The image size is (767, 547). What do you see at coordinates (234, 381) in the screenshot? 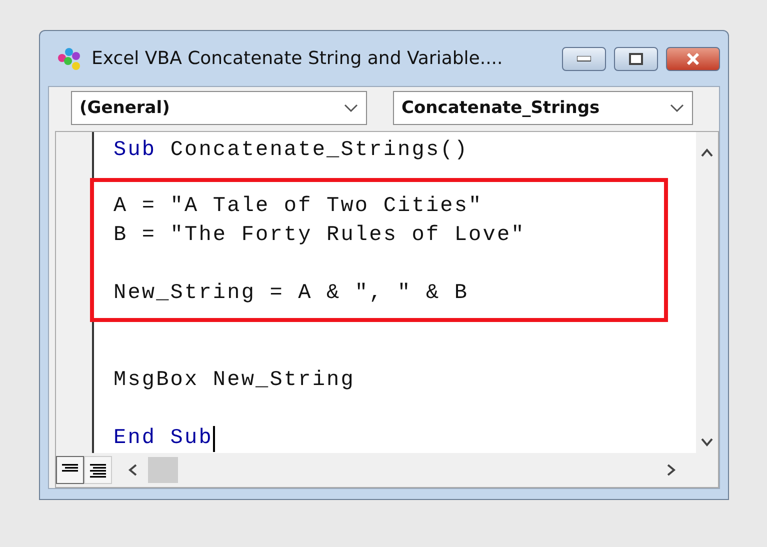
I see `code-line: MsgBox New_String` at bounding box center [234, 381].